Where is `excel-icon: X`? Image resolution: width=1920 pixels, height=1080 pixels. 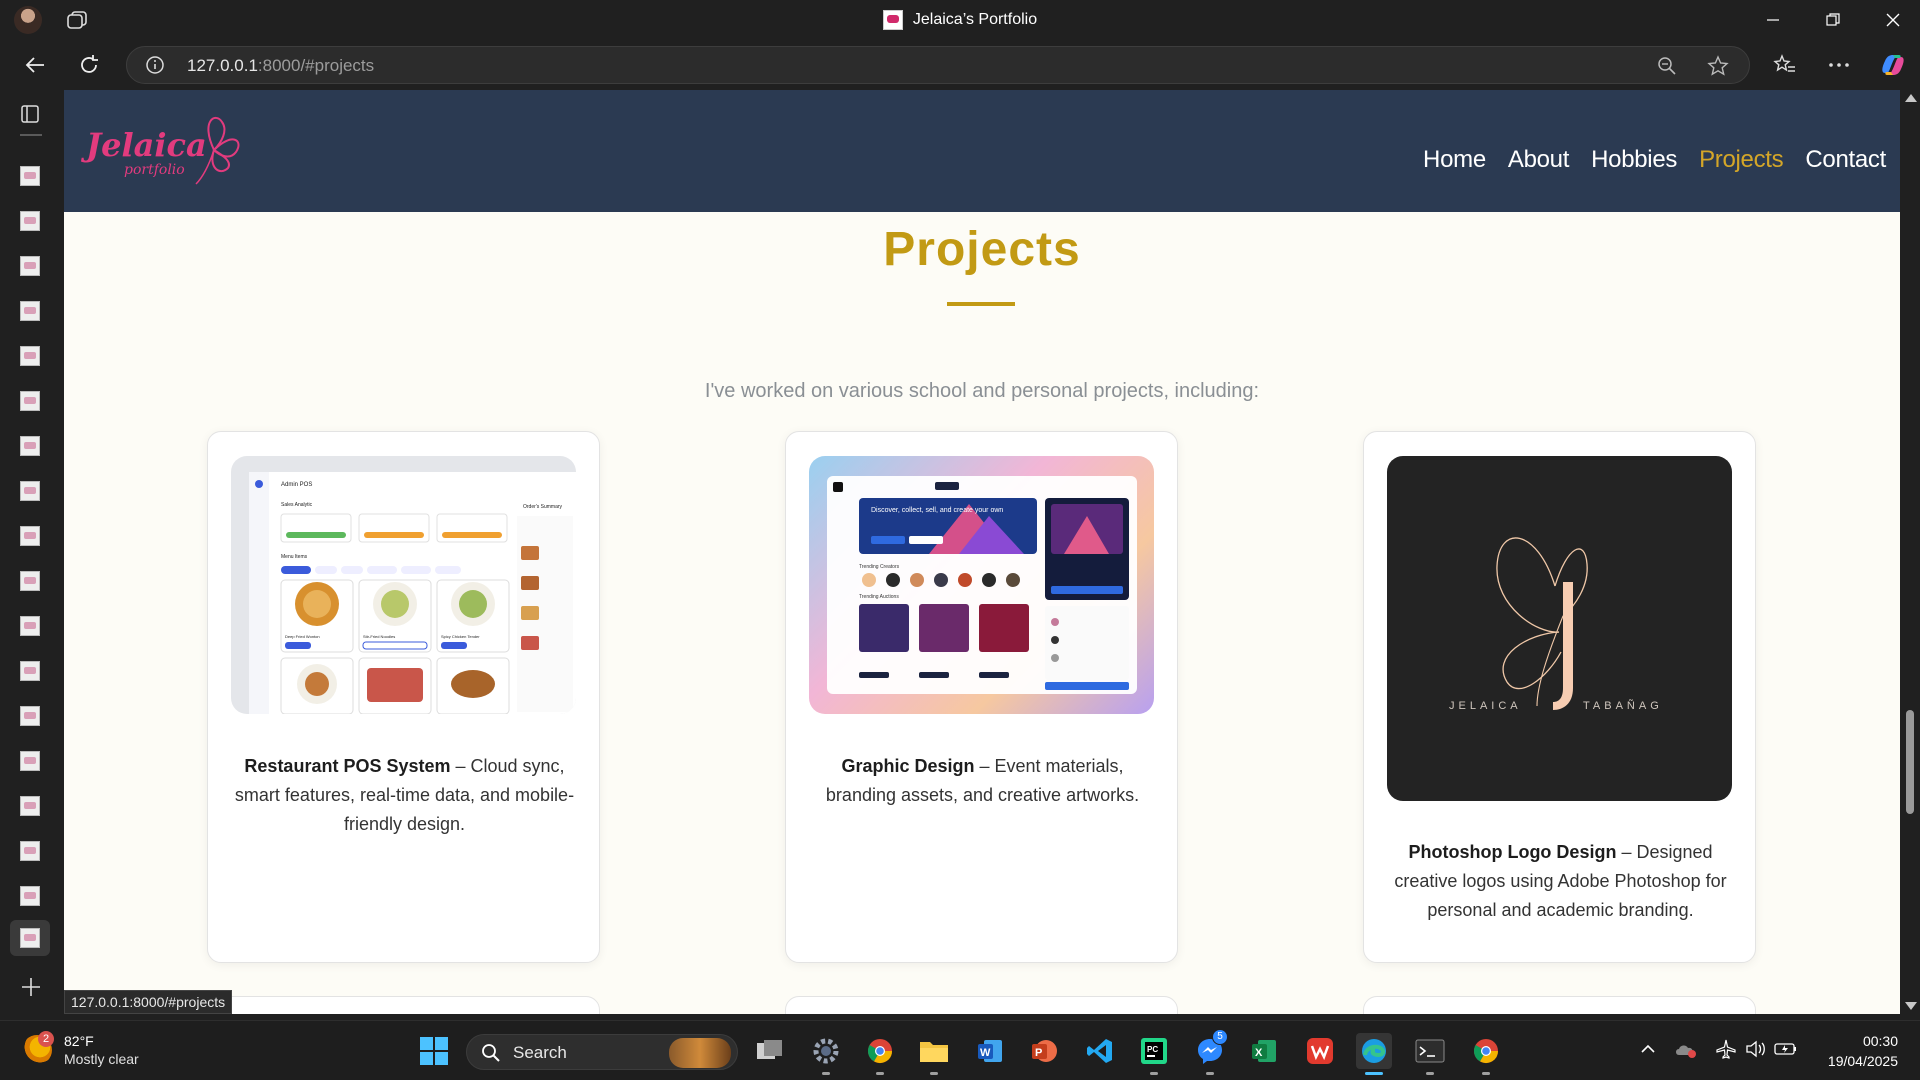
excel-icon: X is located at coordinates (1264, 1051).